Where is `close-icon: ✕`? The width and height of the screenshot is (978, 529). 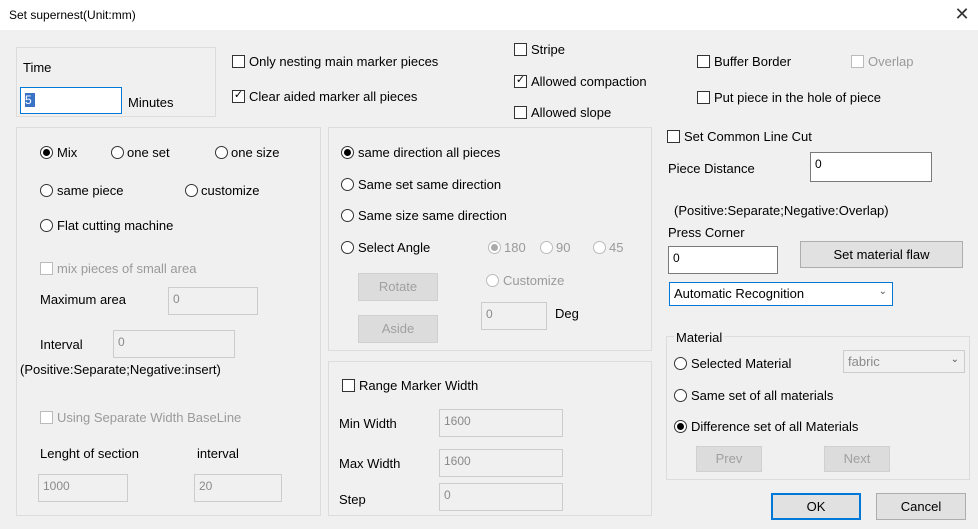
close-icon: ✕ is located at coordinates (962, 14).